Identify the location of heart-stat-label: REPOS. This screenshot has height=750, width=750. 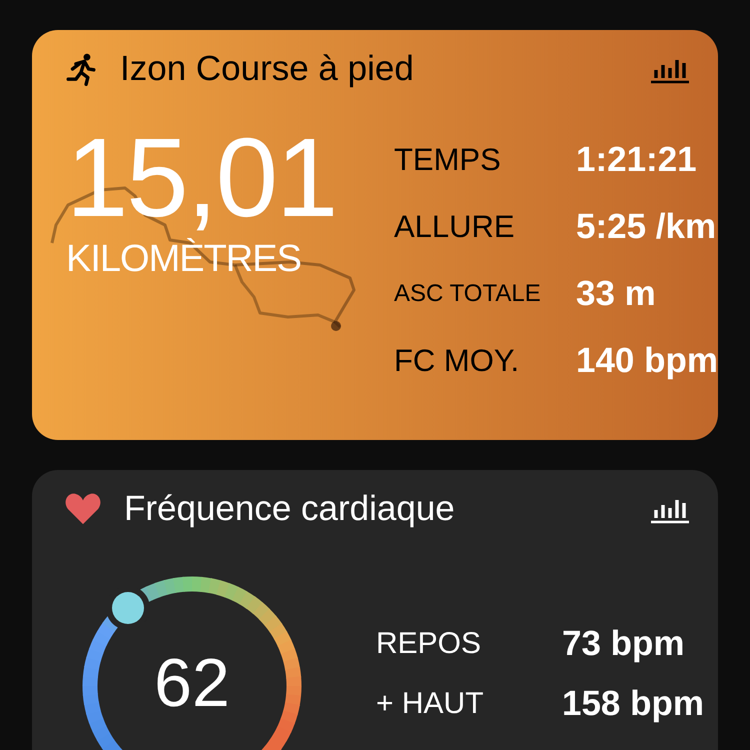
(429, 644).